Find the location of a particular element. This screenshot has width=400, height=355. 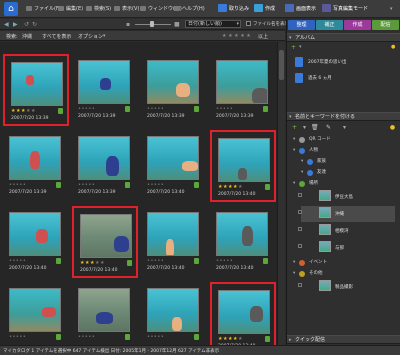

keyword-item: ▾ QR コード is located at coordinates (344, 139).